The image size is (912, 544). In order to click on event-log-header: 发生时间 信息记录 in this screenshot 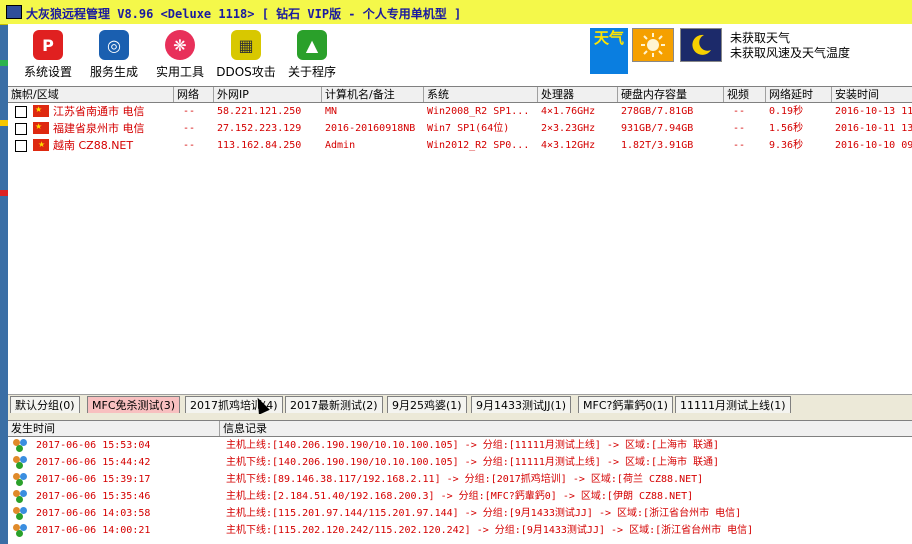, I will do `click(460, 429)`.